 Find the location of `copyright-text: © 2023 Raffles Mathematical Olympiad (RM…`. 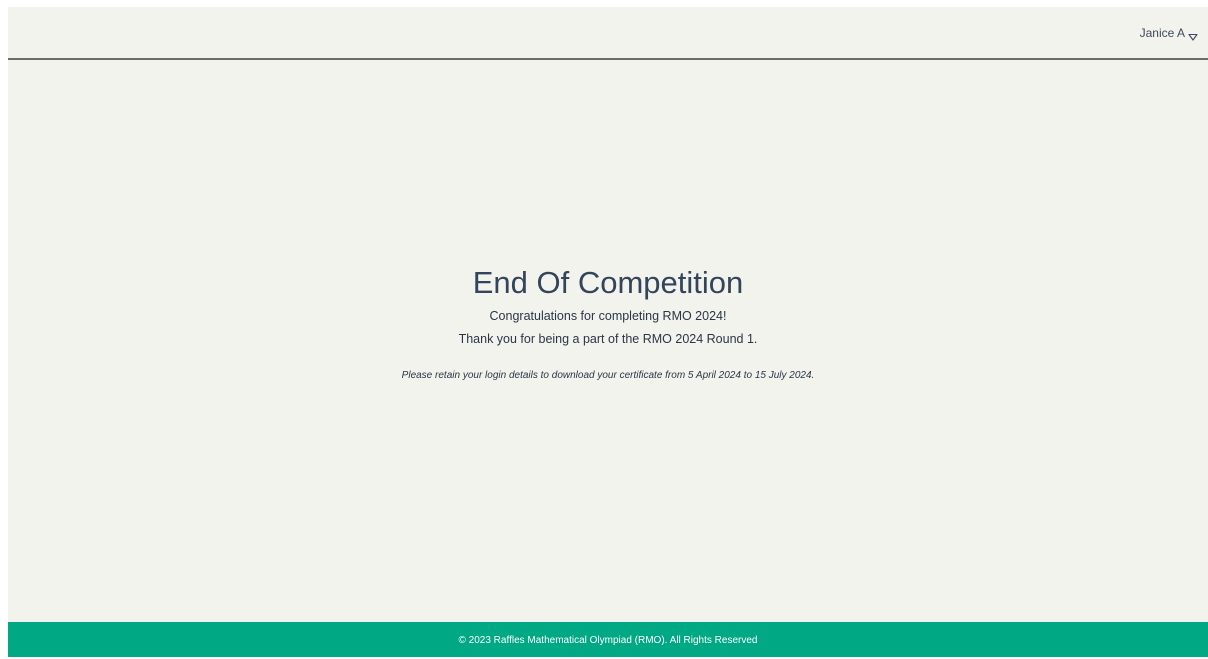

copyright-text: © 2023 Raffles Mathematical Olympiad (RM… is located at coordinates (608, 640).